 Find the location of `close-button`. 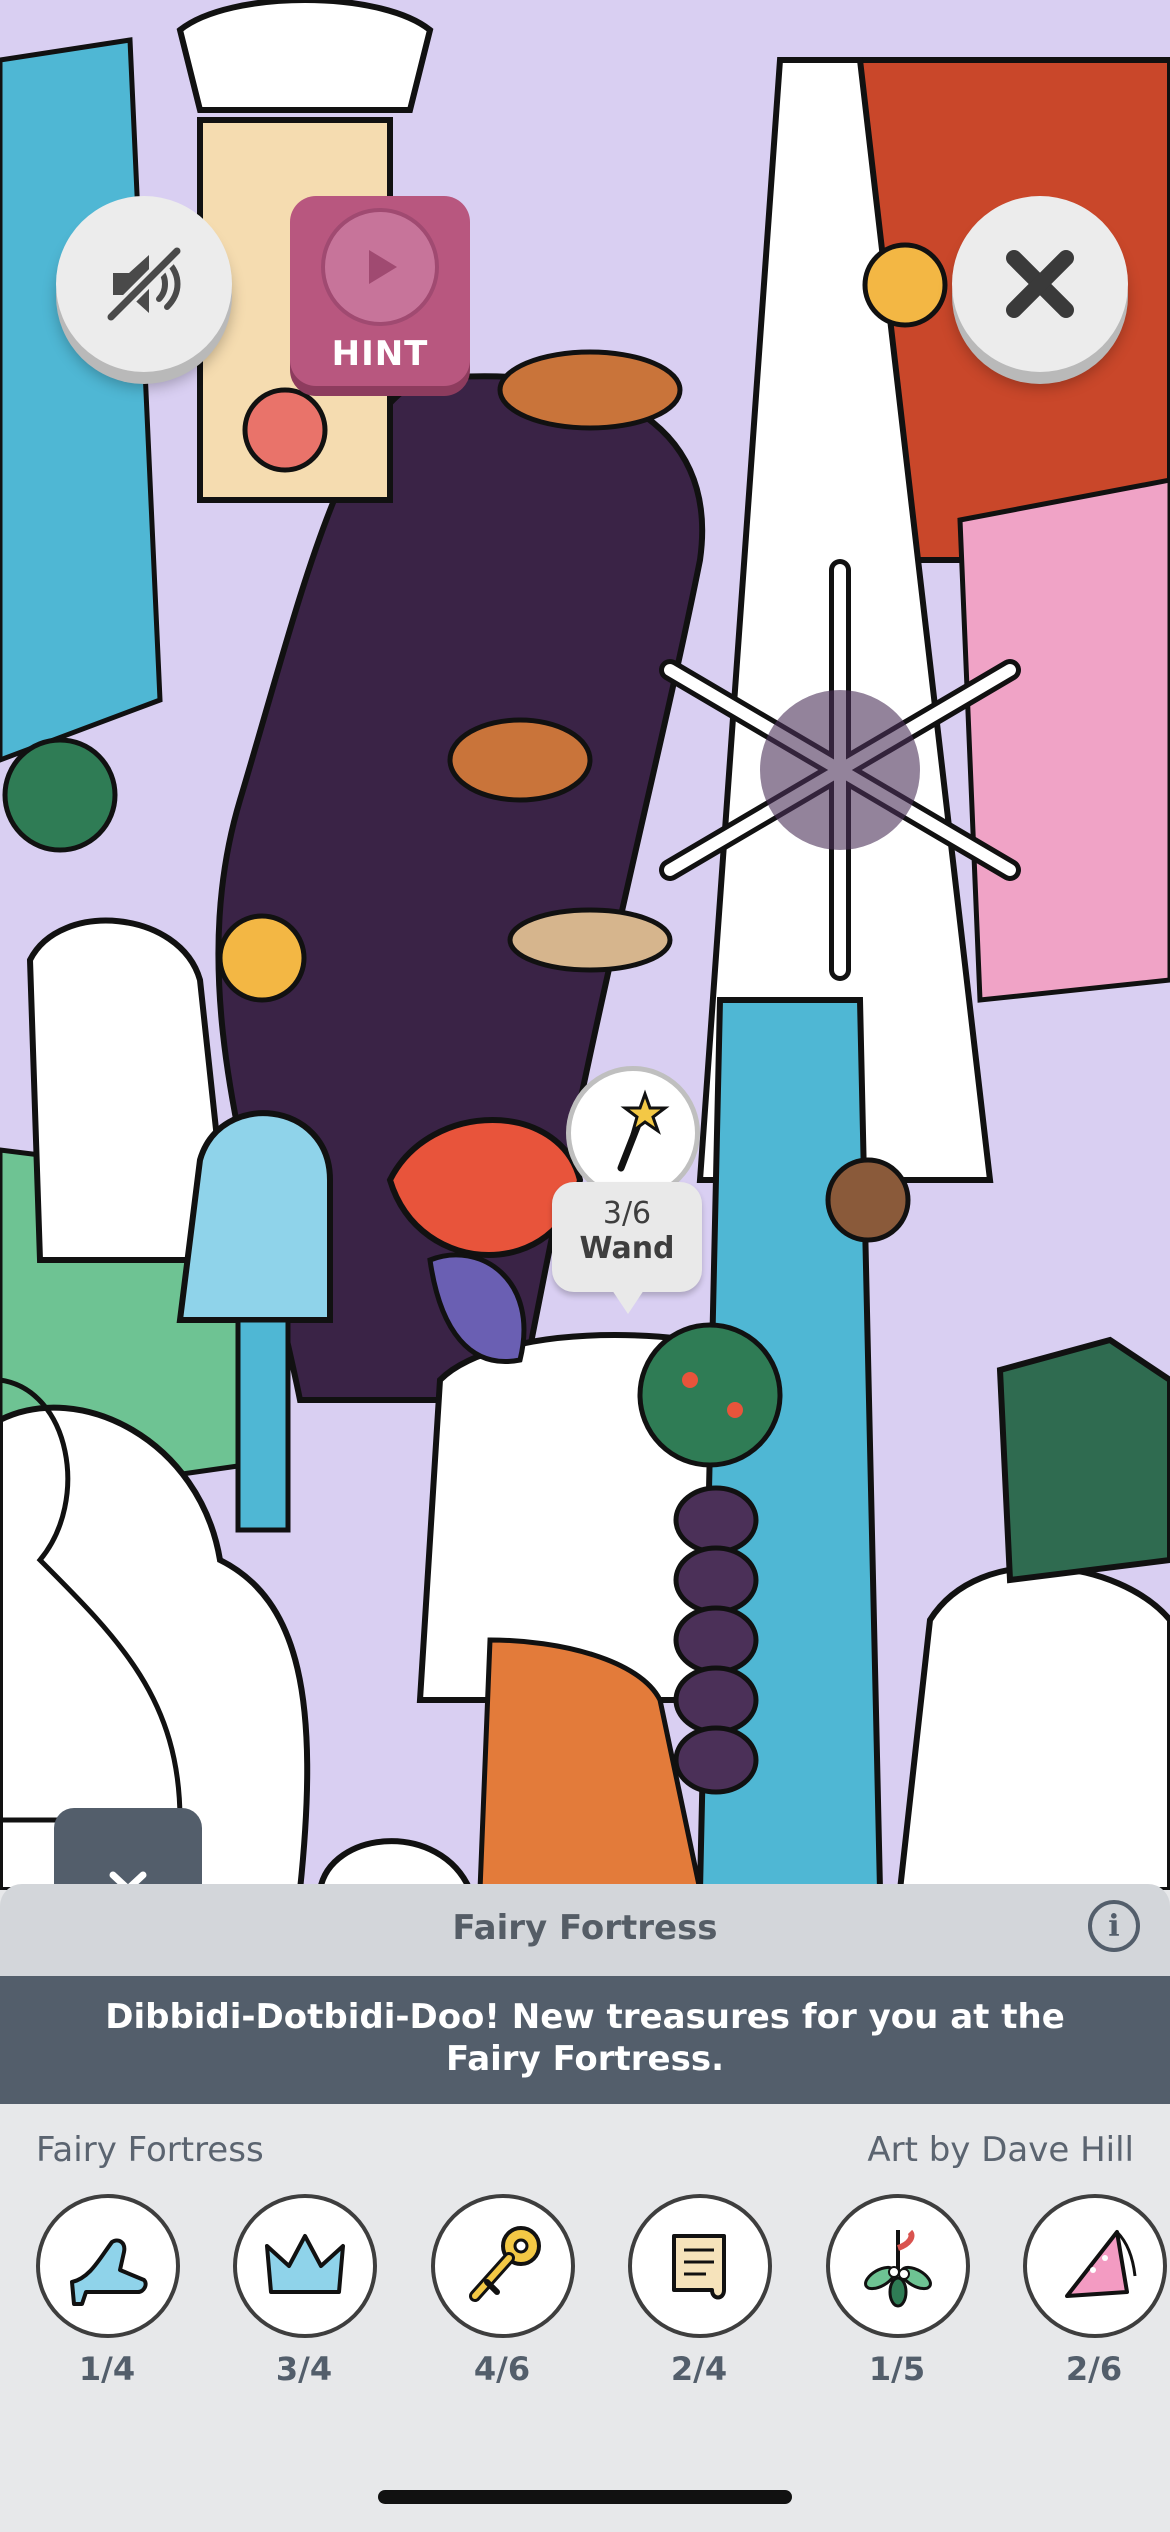

close-button is located at coordinates (1040, 284).